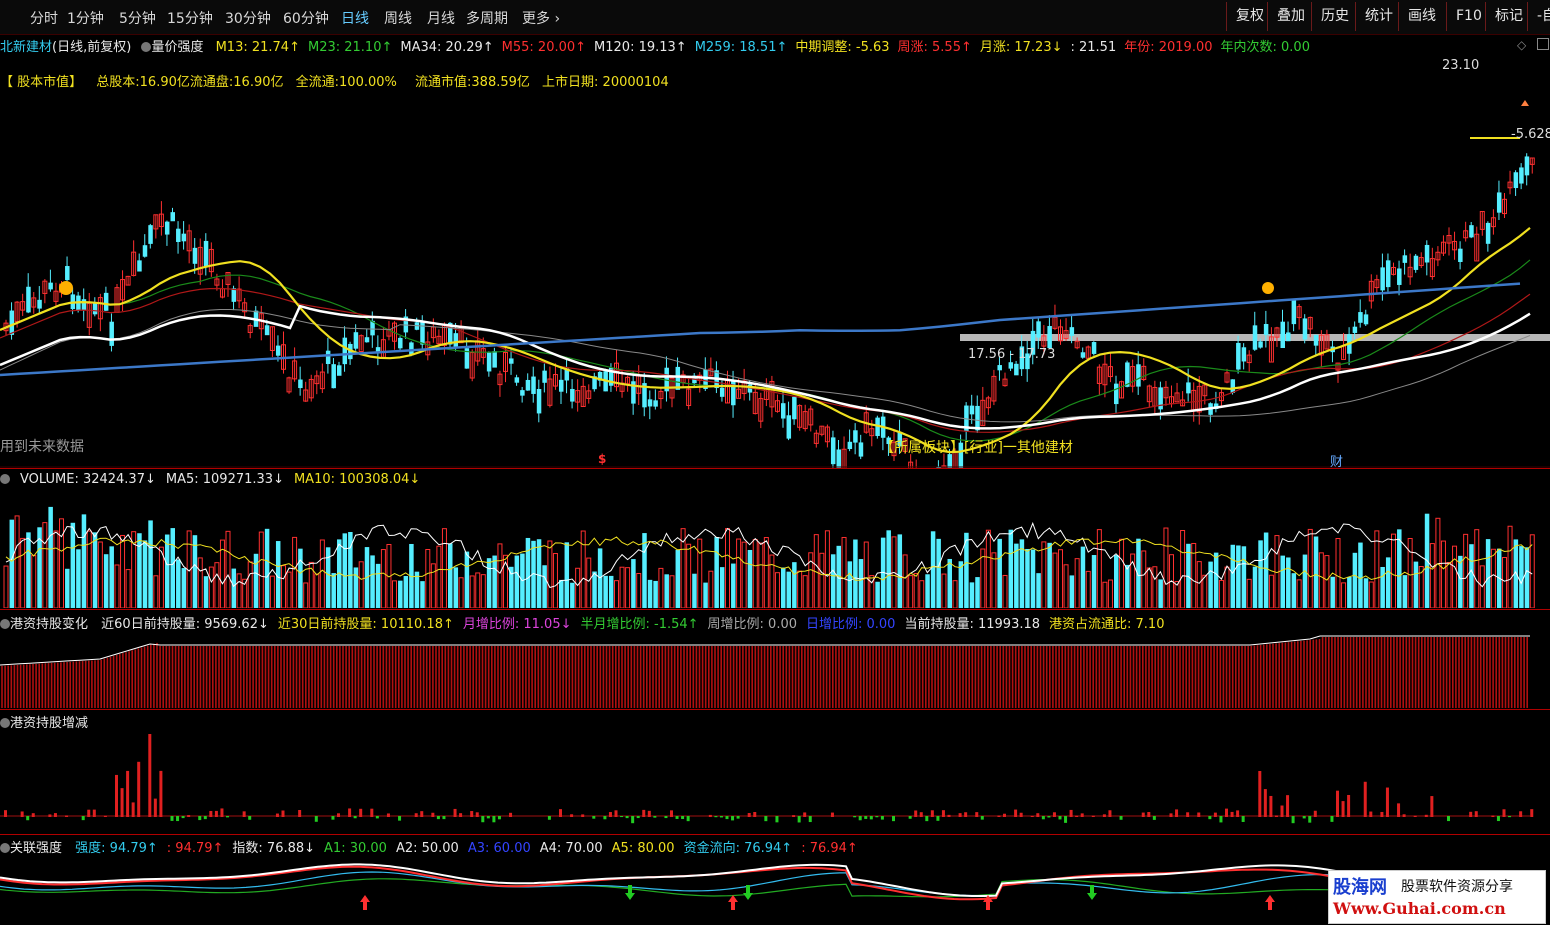  Describe the element at coordinates (441, 18) in the screenshot. I see `period-tab-8: 月线` at that location.